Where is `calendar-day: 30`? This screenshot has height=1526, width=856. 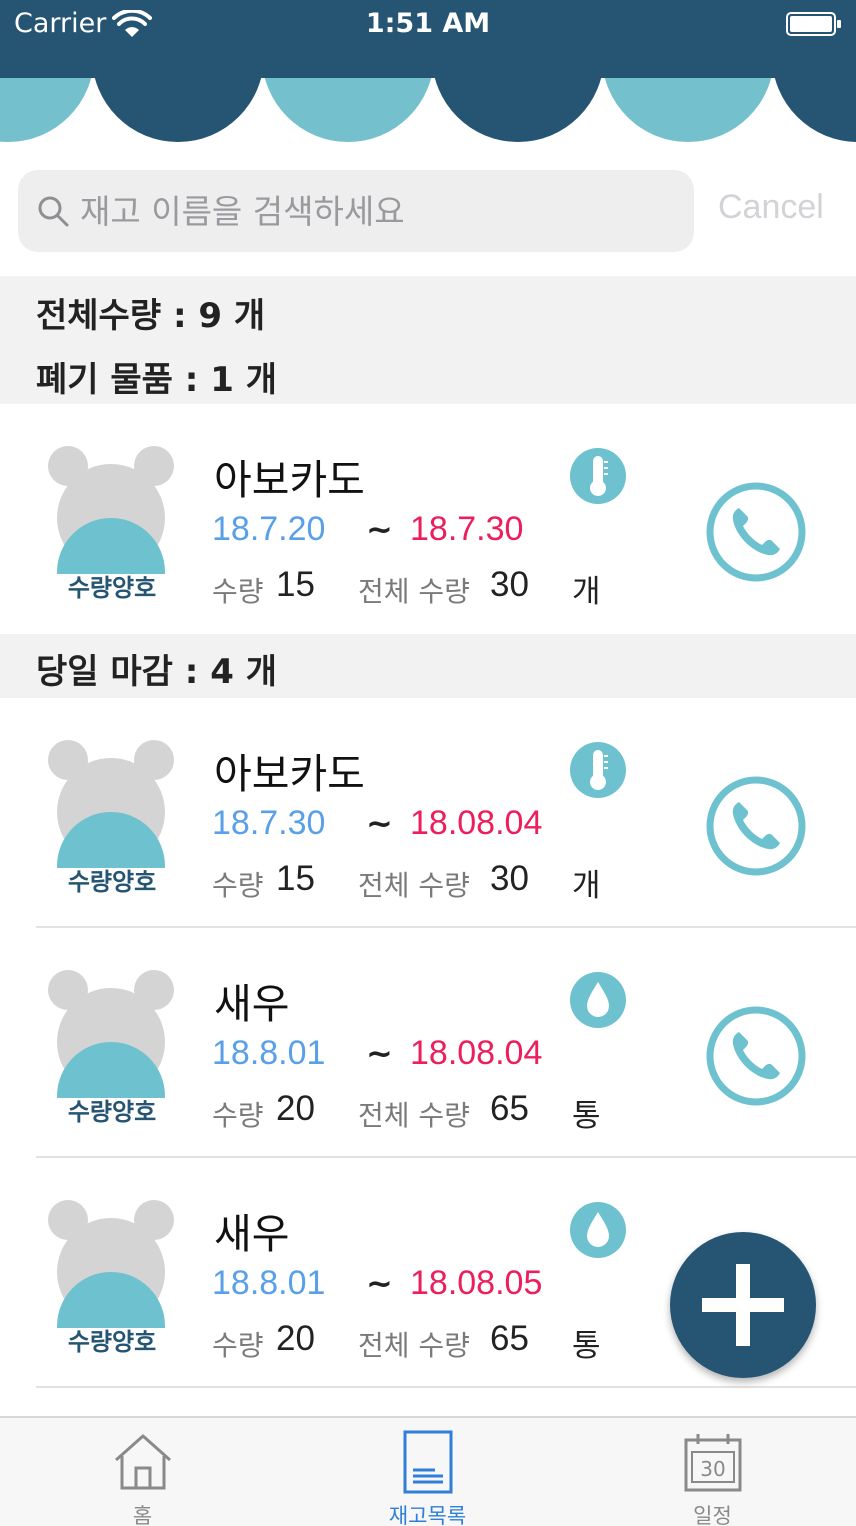
calendar-day: 30 is located at coordinates (712, 1469).